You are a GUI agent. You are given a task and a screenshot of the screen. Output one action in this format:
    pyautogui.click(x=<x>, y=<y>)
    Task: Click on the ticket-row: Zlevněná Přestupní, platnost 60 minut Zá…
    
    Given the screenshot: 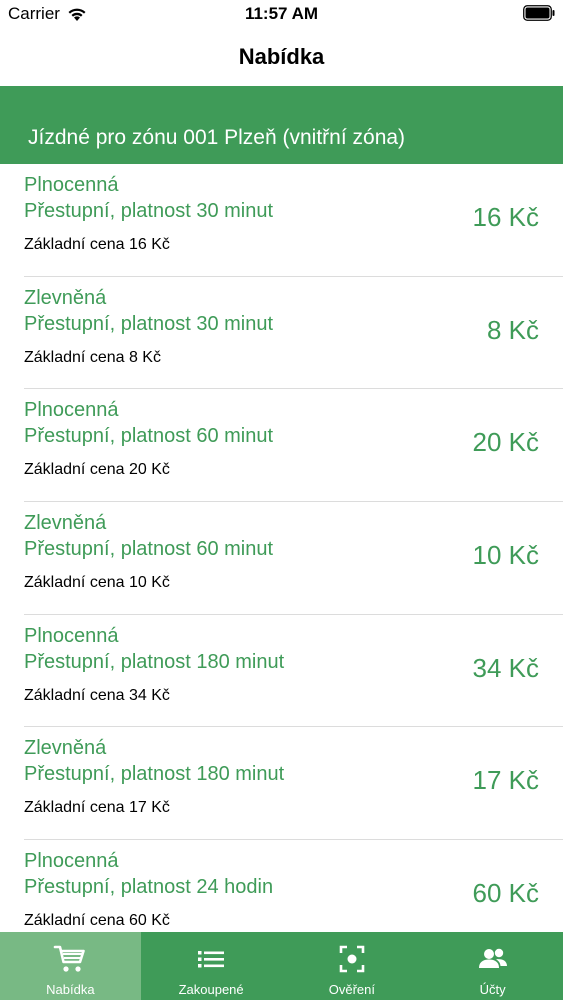 What is the action you would take?
    pyautogui.click(x=281, y=558)
    